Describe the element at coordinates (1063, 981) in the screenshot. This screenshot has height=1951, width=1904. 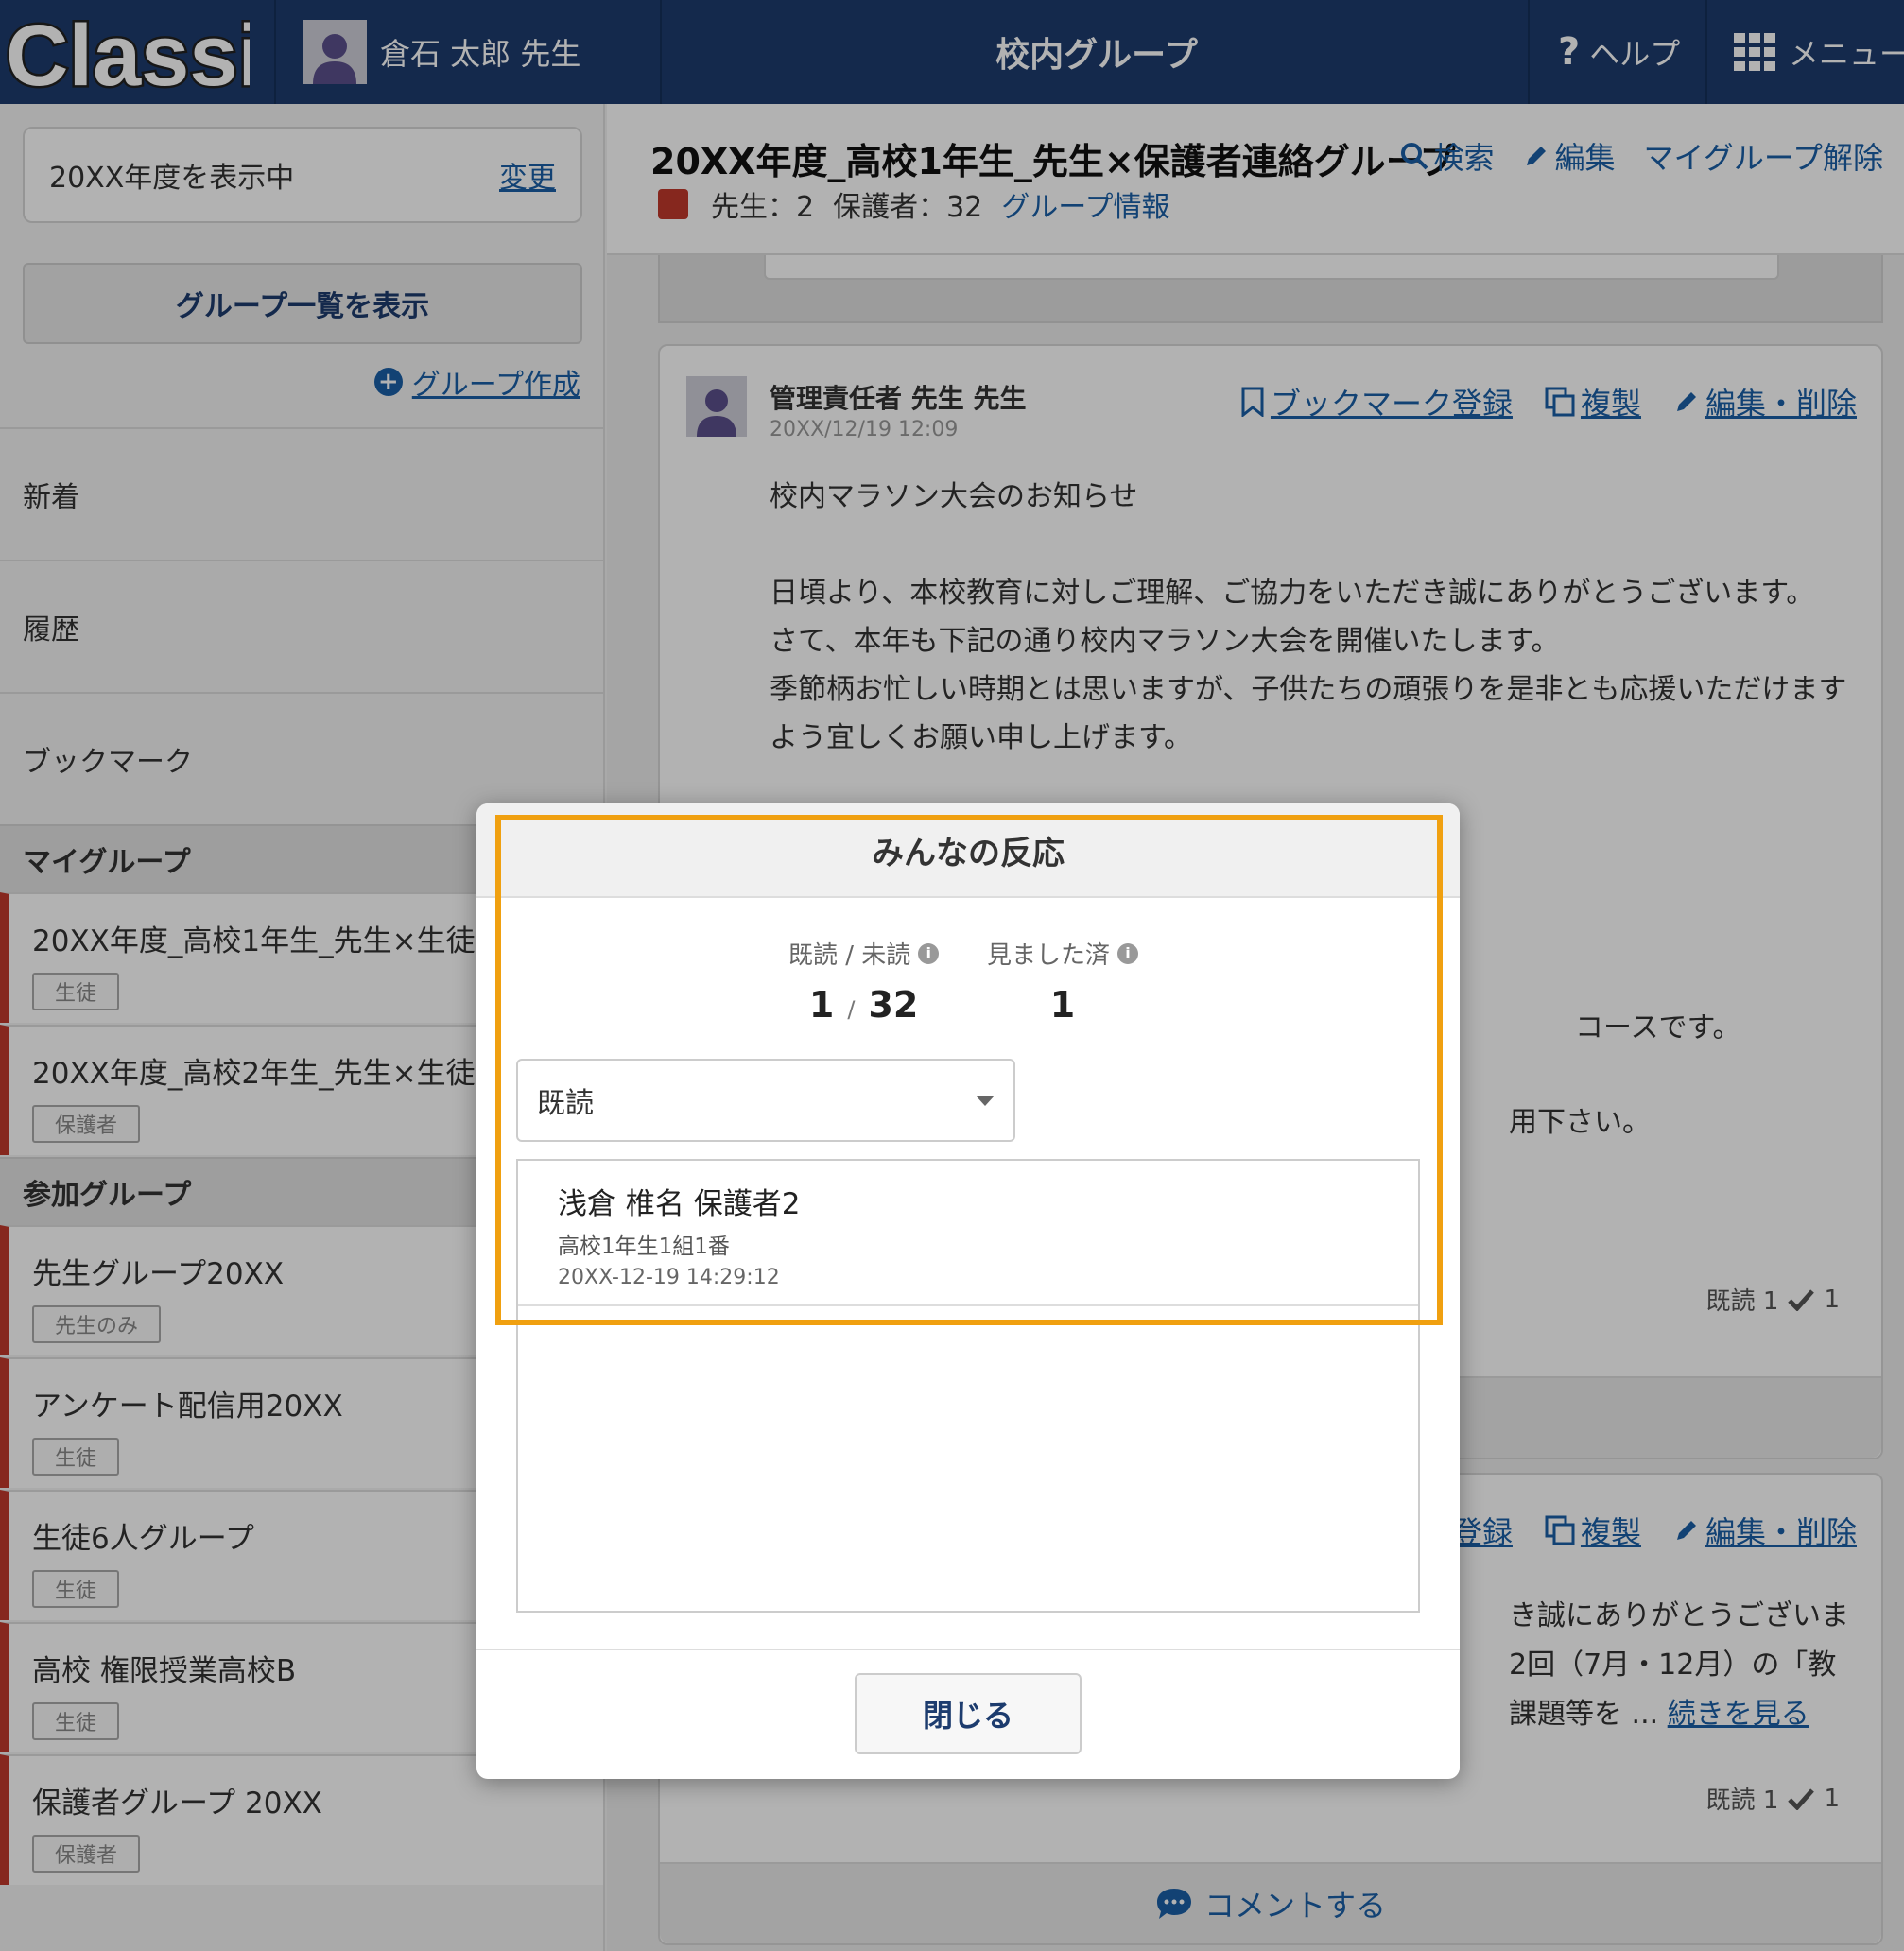
I see `seen-stat: 見ました済 i 1` at that location.